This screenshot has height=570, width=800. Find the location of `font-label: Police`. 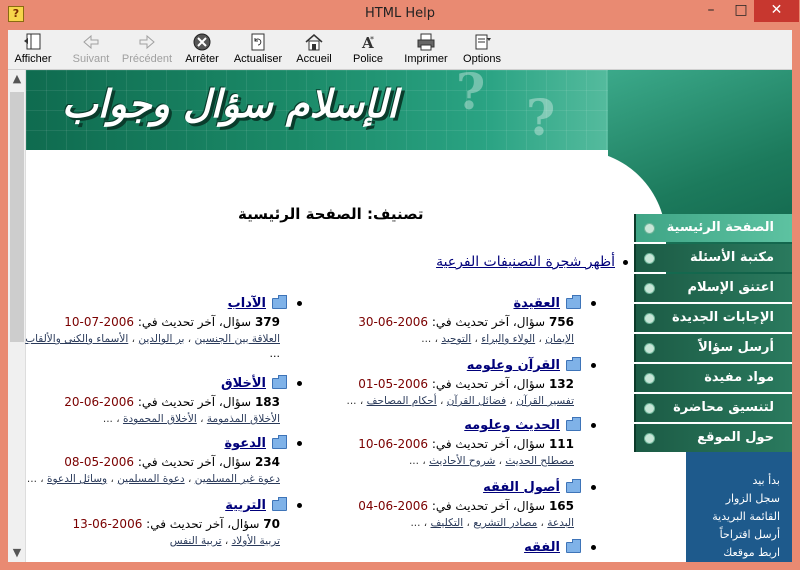

font-label: Police is located at coordinates (368, 59).